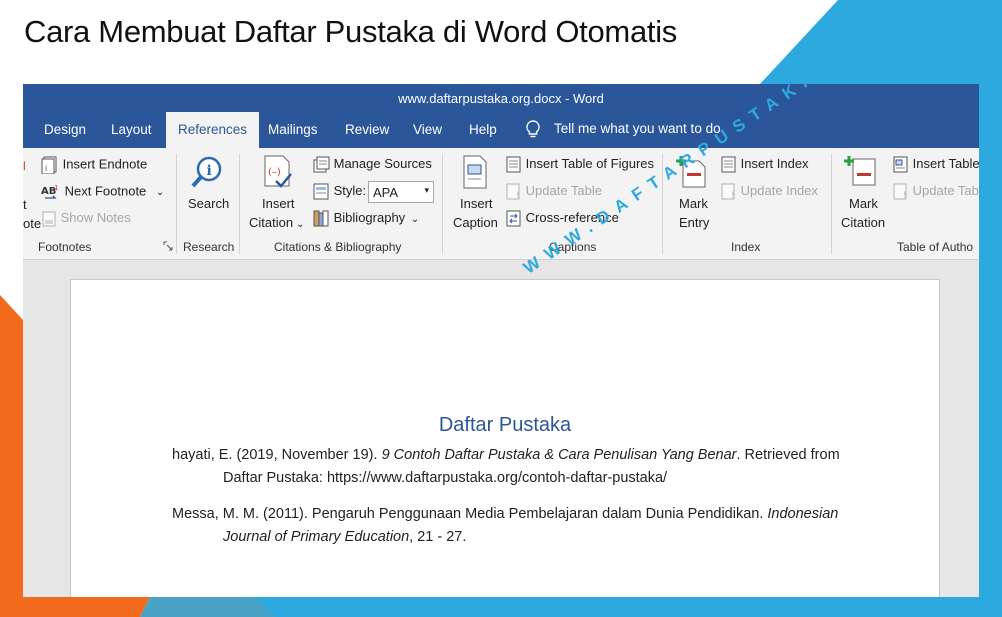 This screenshot has height=617, width=1002. I want to click on insert-caption-label-2: Caption, so click(475, 222).